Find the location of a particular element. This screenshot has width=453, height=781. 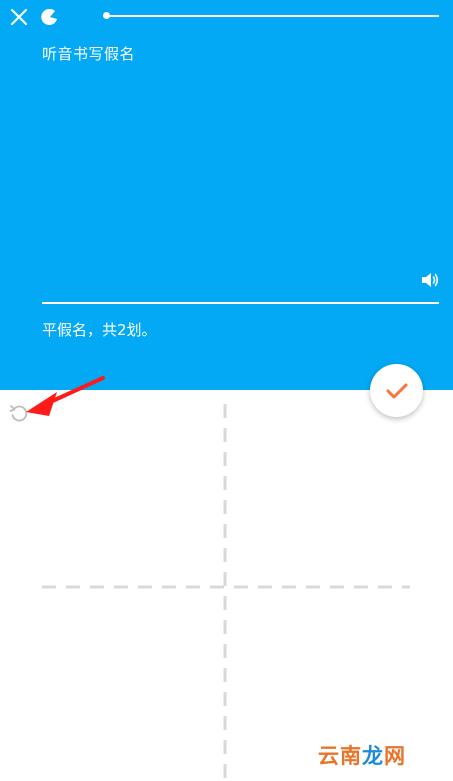

watermark-part3: 网 is located at coordinates (395, 755).